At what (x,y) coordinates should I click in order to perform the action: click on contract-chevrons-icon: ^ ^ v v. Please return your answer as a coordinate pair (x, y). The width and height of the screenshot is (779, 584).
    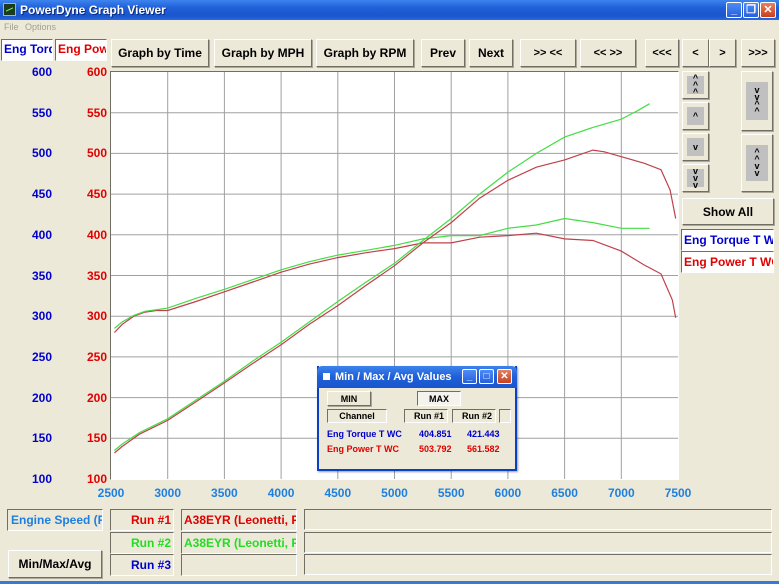
    Looking at the image, I should click on (757, 163).